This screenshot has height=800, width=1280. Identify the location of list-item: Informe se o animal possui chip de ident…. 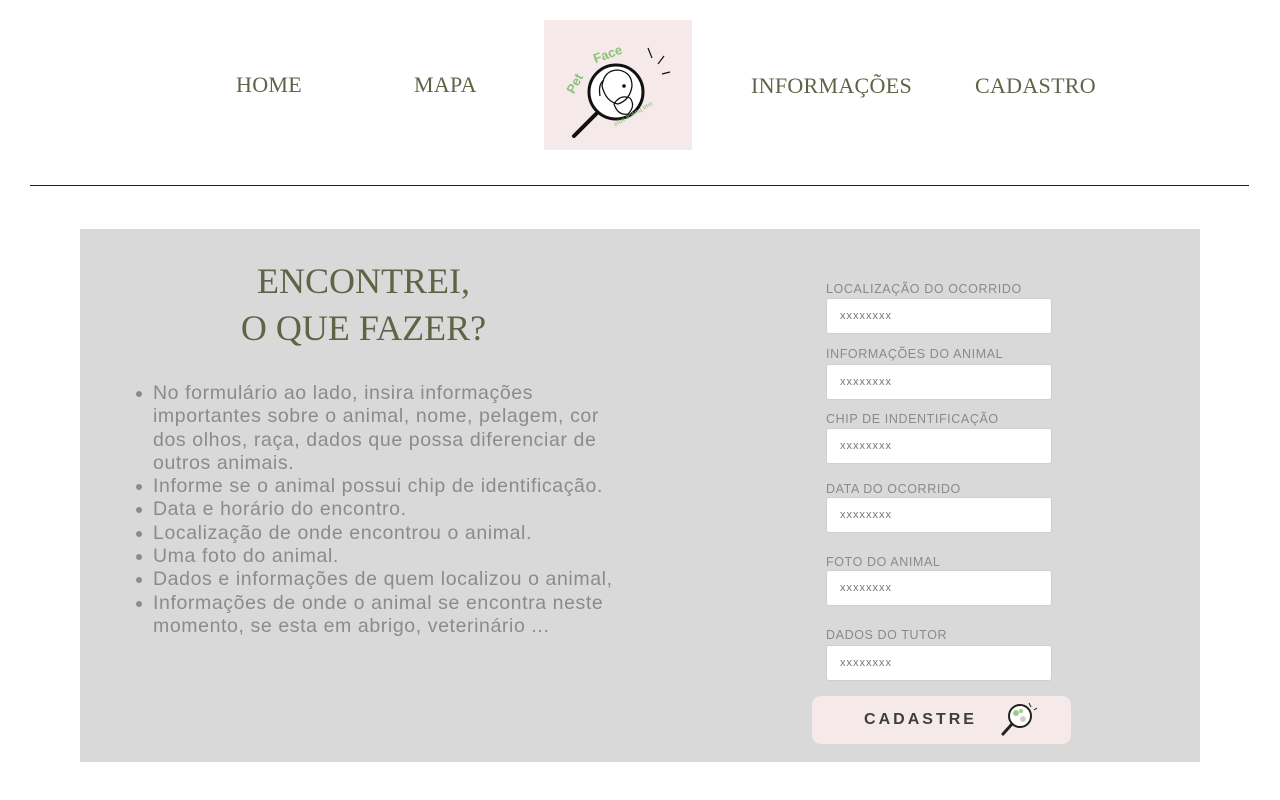
(377, 486).